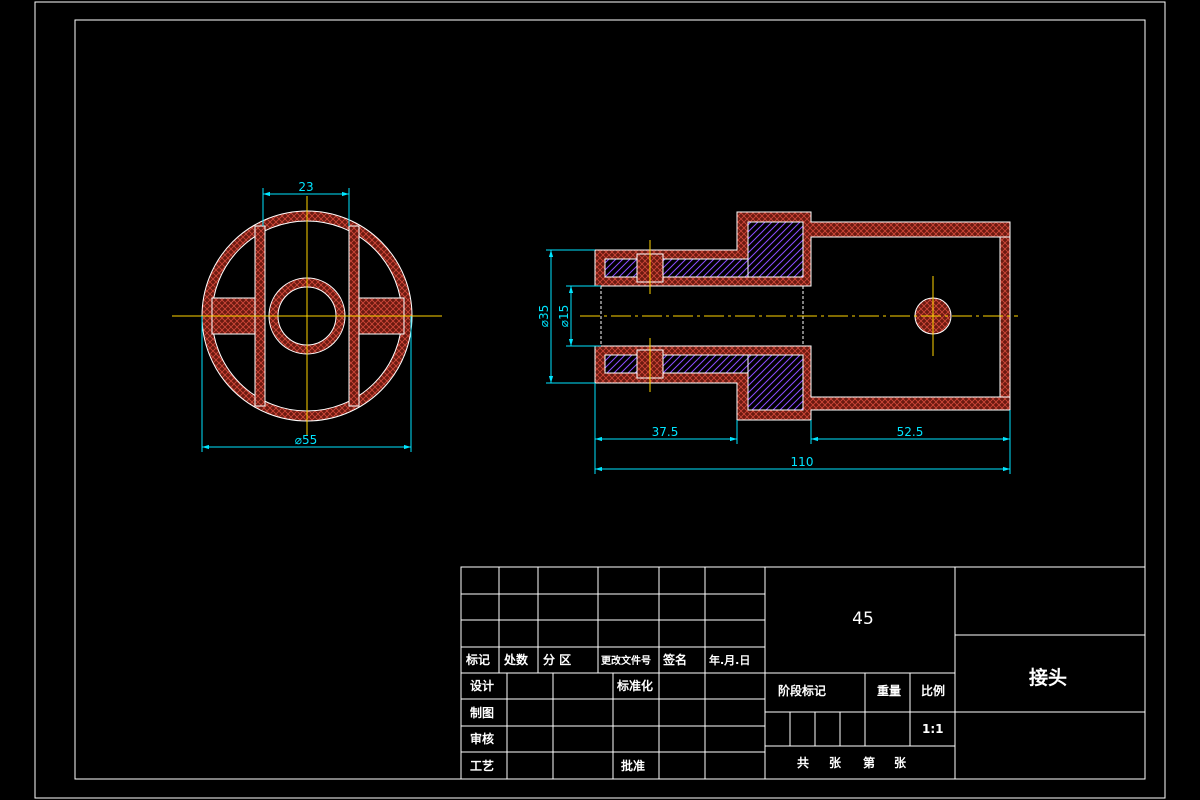 The width and height of the screenshot is (1200, 800). What do you see at coordinates (900, 762) in the screenshot?
I see `tb-sheets-sheet2: 张` at bounding box center [900, 762].